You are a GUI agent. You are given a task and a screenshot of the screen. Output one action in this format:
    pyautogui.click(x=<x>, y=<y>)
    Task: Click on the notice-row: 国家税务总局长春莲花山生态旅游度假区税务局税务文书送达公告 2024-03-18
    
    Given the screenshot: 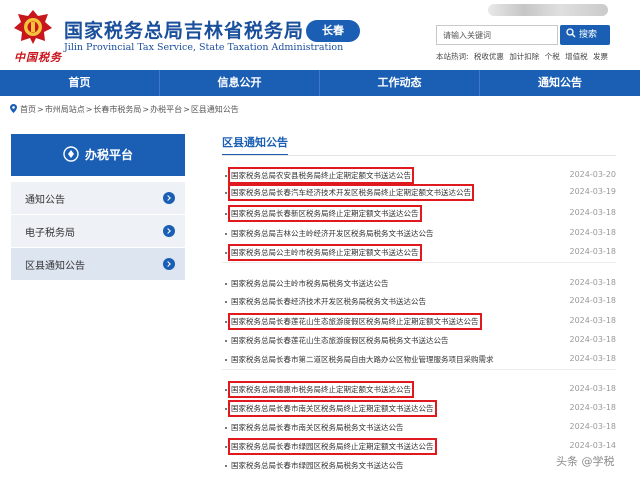 What is the action you would take?
    pyautogui.click(x=419, y=341)
    